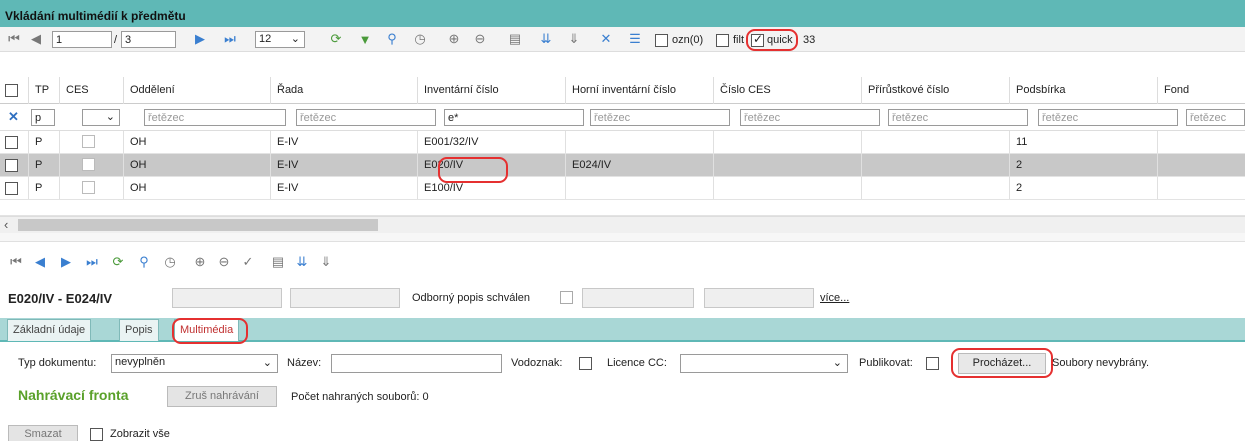  What do you see at coordinates (622, 237) in the screenshot?
I see `splitter` at bounding box center [622, 237].